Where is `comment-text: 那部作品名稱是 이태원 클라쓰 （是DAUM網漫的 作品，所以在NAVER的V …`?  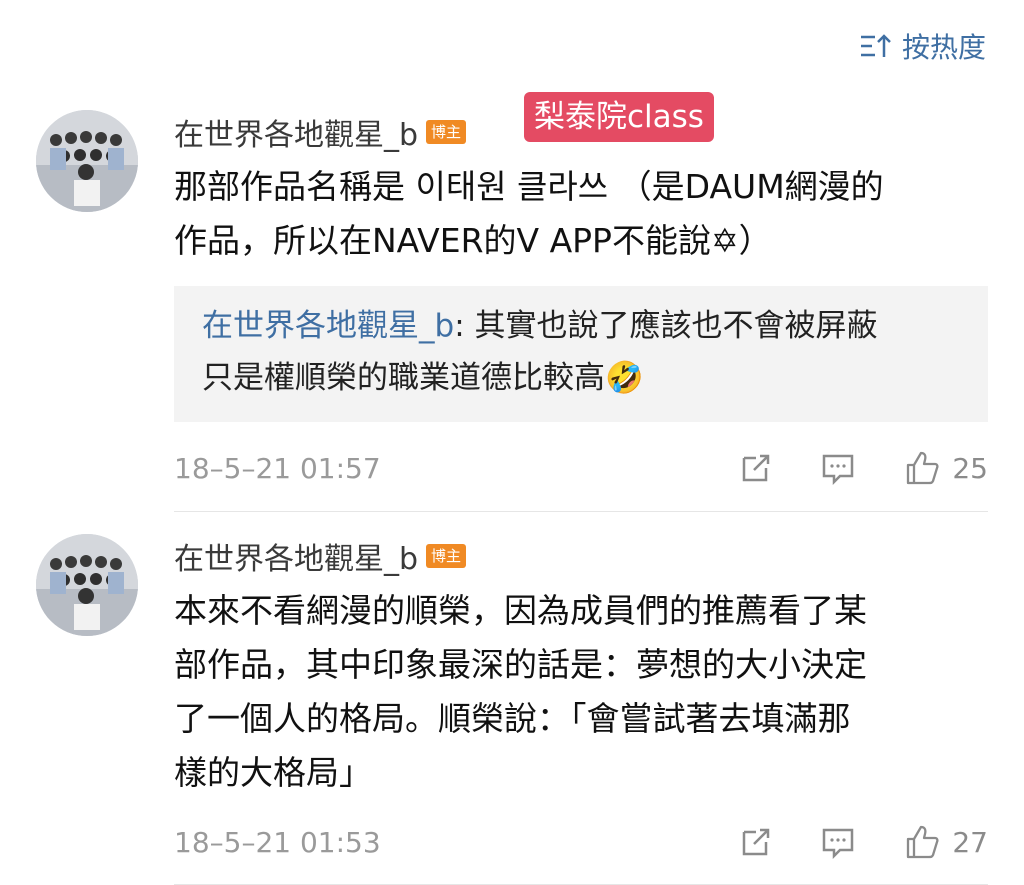 comment-text: 那部作品名稱是 이태원 클라쓰 （是DAUM網漫的 作品，所以在NAVER的V … is located at coordinates (581, 214).